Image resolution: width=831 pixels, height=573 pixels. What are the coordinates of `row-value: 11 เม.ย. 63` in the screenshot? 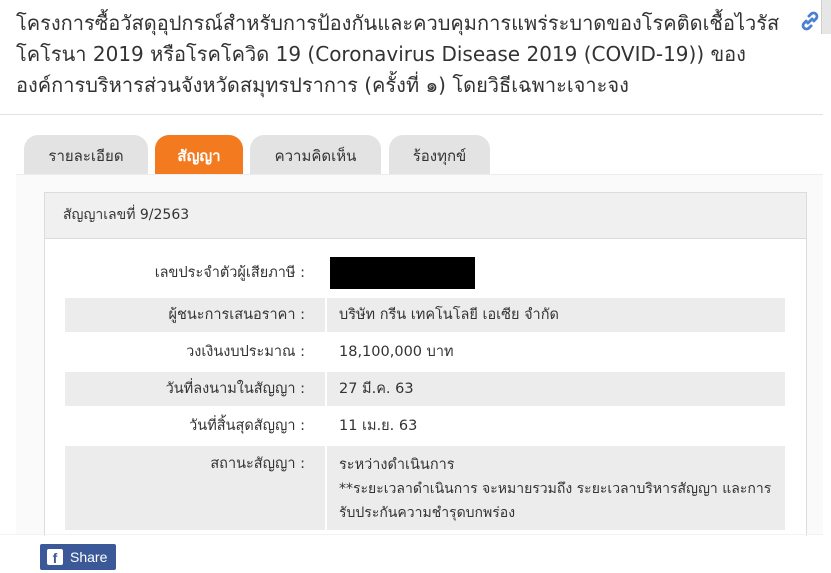 It's located at (378, 426).